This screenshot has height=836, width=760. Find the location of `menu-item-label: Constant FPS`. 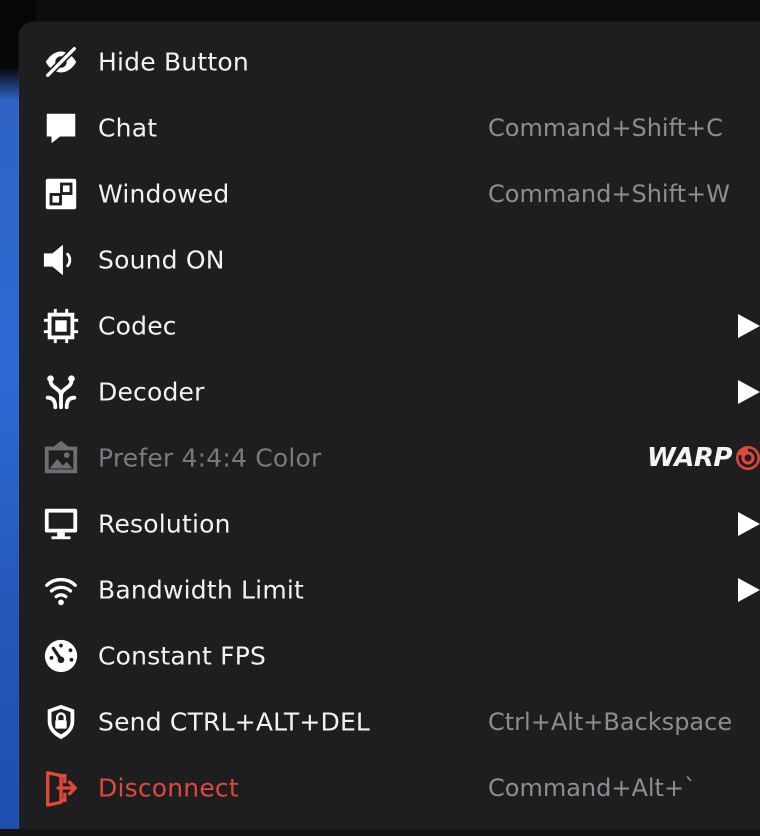

menu-item-label: Constant FPS is located at coordinates (182, 656).